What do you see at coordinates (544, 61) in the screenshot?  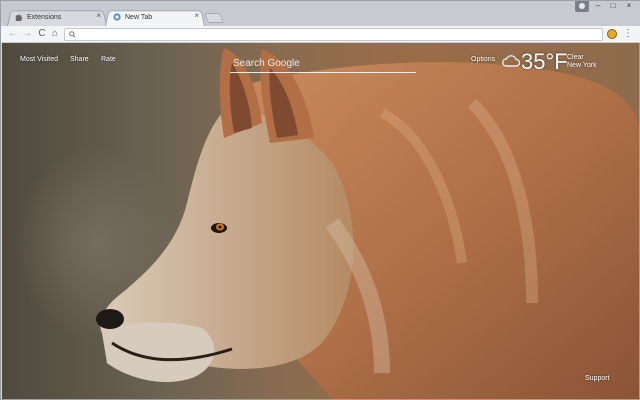 I see `temperature: 35°F` at bounding box center [544, 61].